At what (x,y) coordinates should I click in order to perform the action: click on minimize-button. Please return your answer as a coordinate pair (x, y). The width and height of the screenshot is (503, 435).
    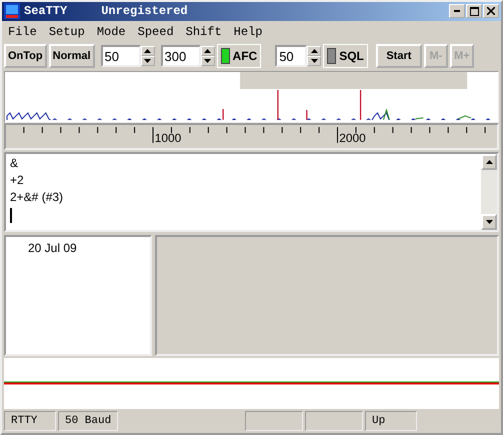
    Looking at the image, I should click on (457, 11).